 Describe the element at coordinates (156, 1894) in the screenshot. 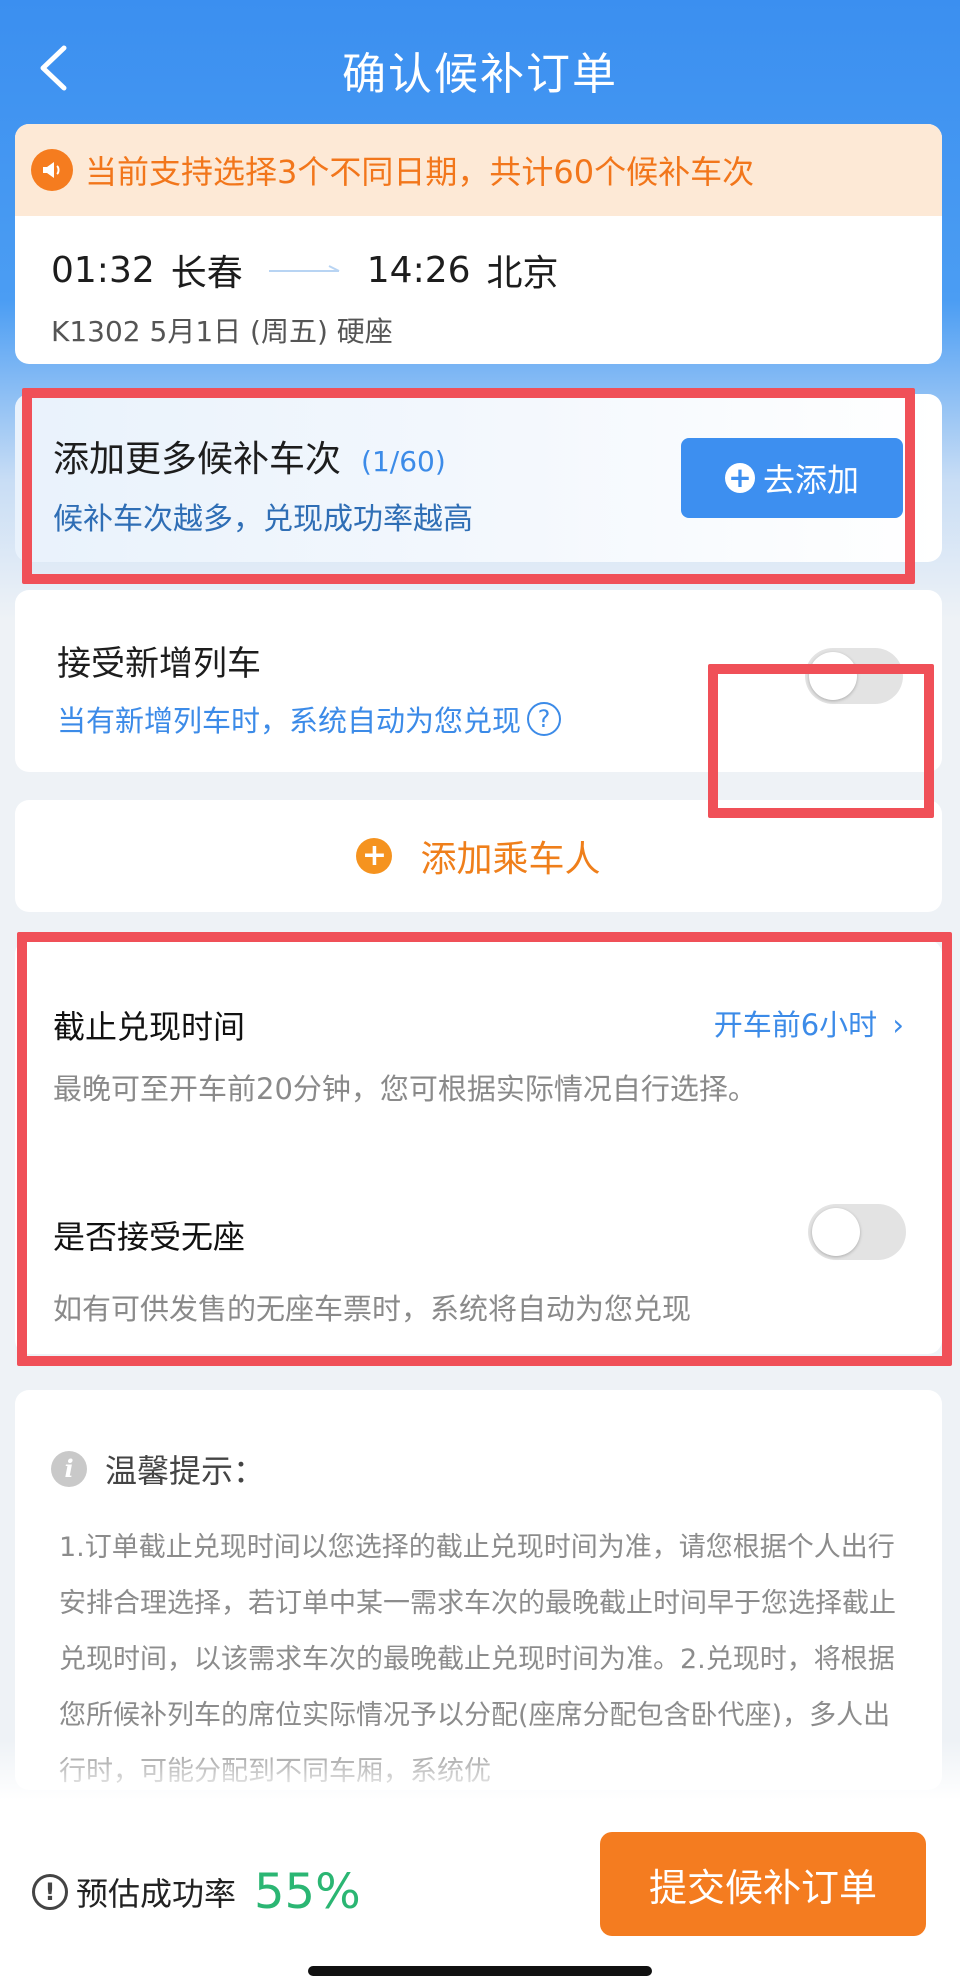

I see `rate-label: 预估成功率` at that location.